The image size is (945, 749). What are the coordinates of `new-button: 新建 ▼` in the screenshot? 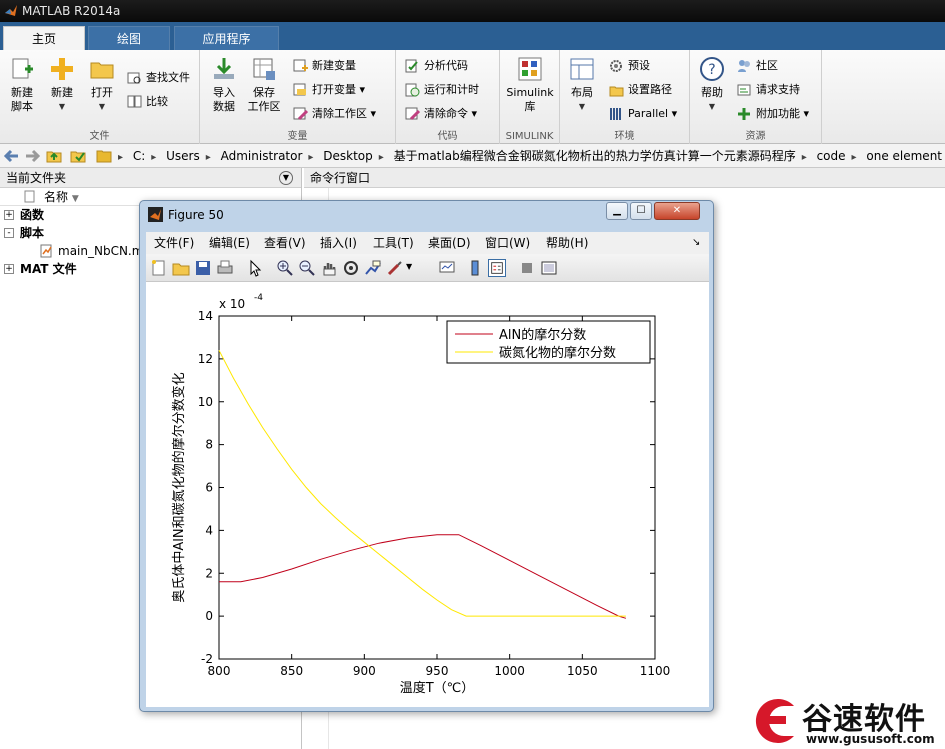 It's located at (62, 85).